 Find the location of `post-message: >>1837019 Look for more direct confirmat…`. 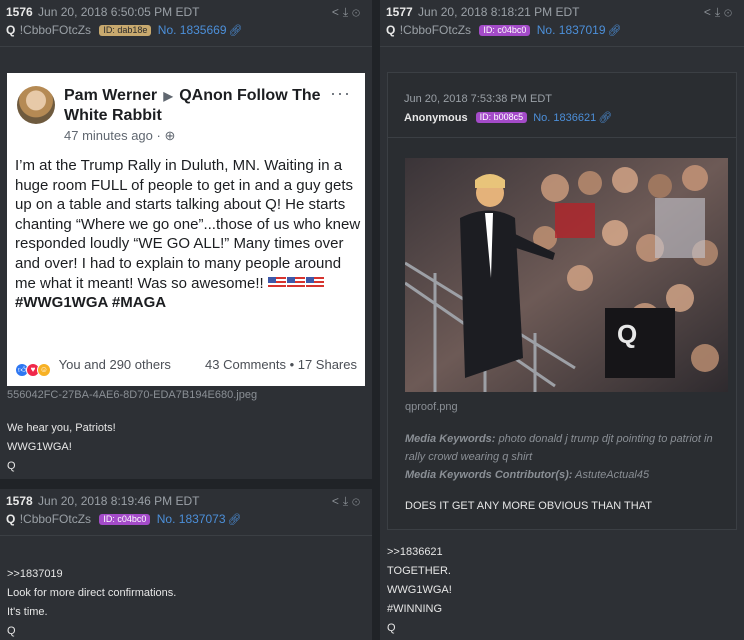

post-message: >>1837019 Look for more direct confirmat… is located at coordinates (88, 602).